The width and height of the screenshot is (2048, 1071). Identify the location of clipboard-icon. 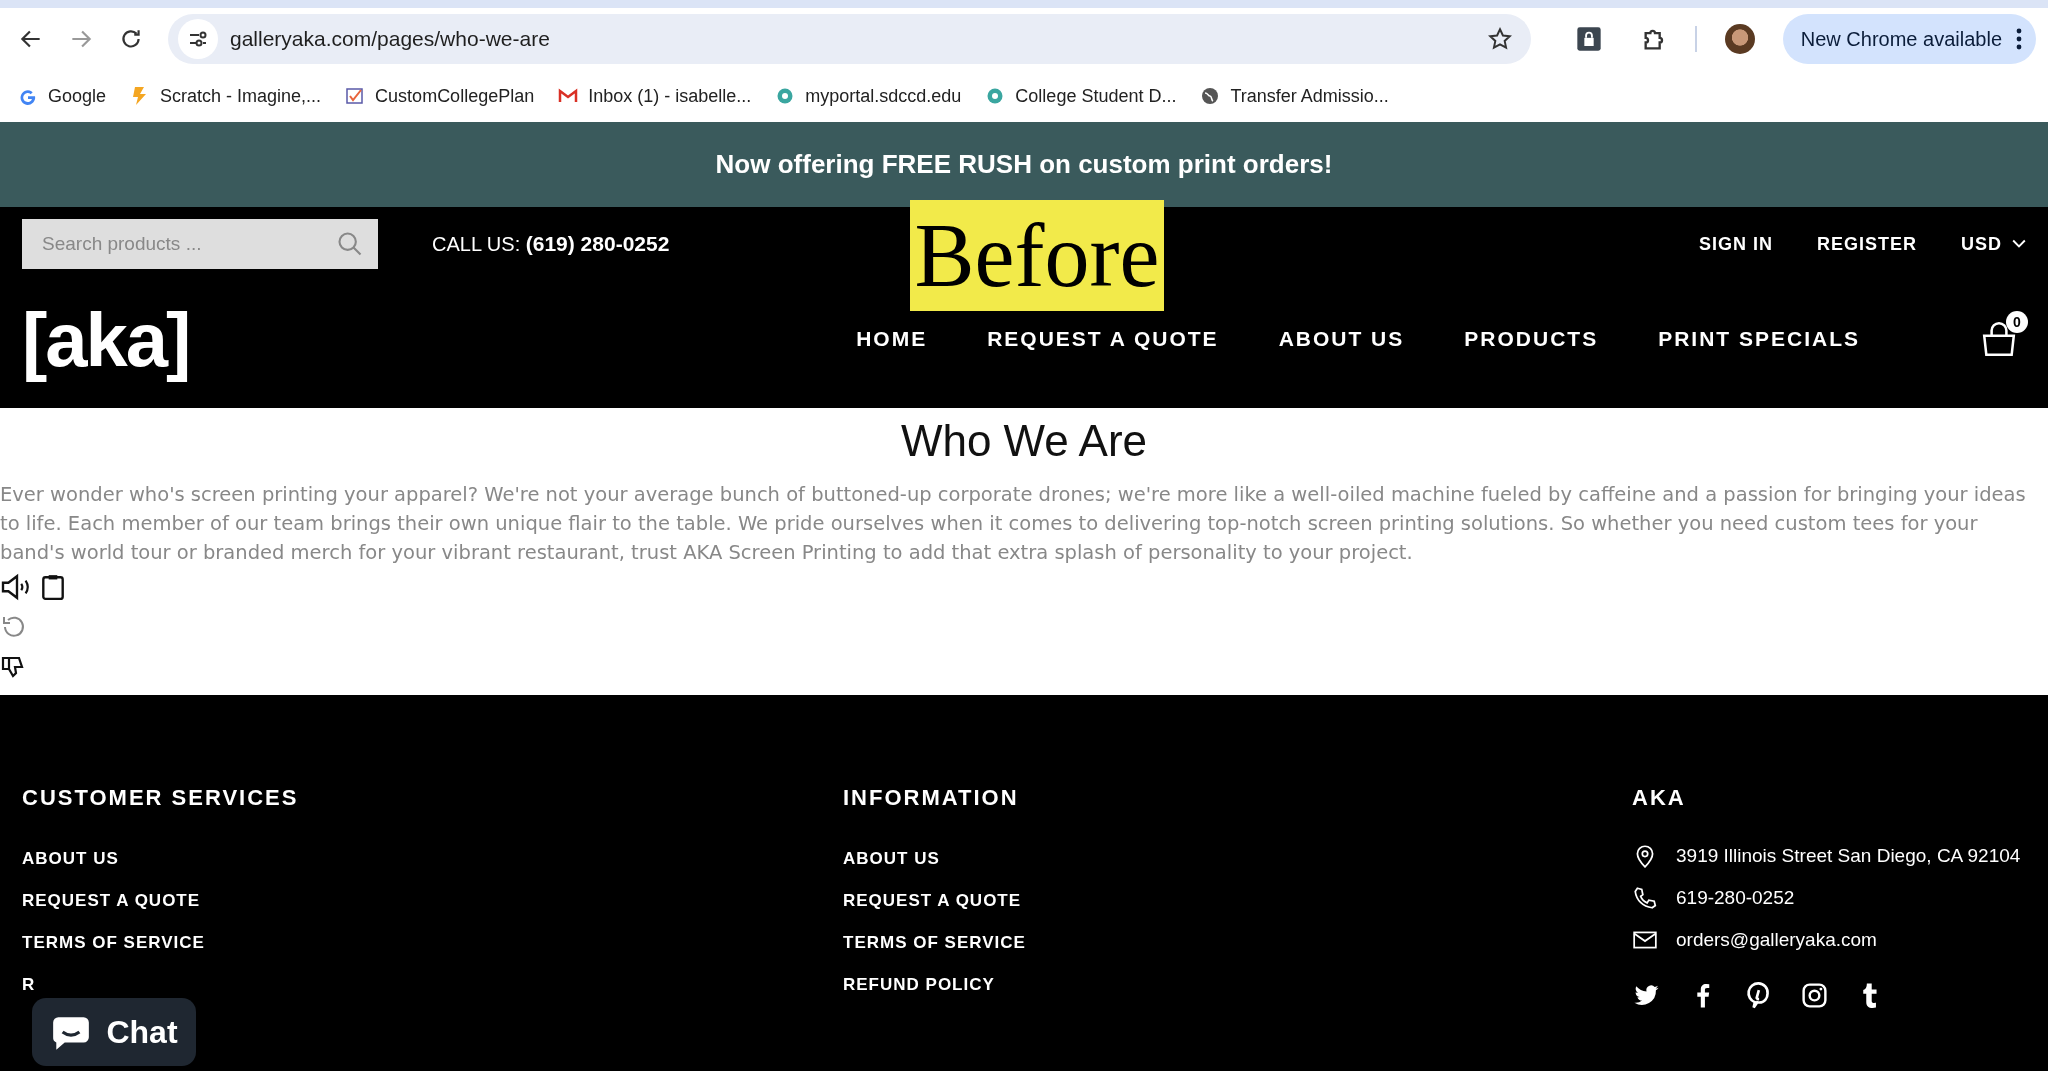
(53, 587).